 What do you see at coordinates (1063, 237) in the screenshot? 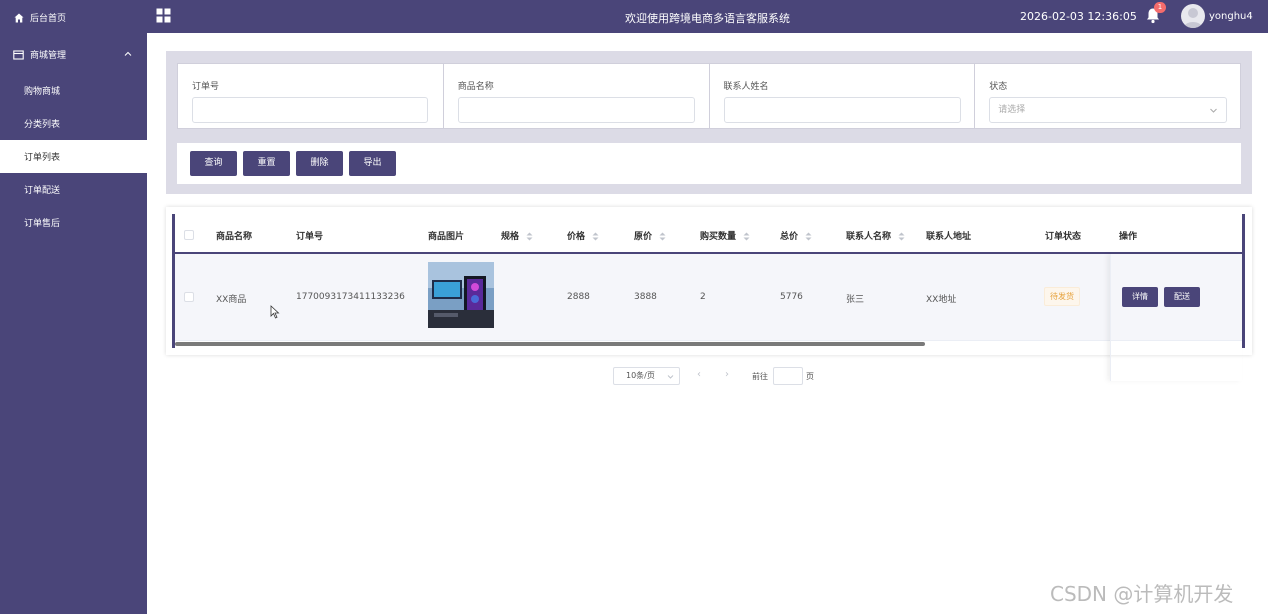
I see `column-header: 订单状态` at bounding box center [1063, 237].